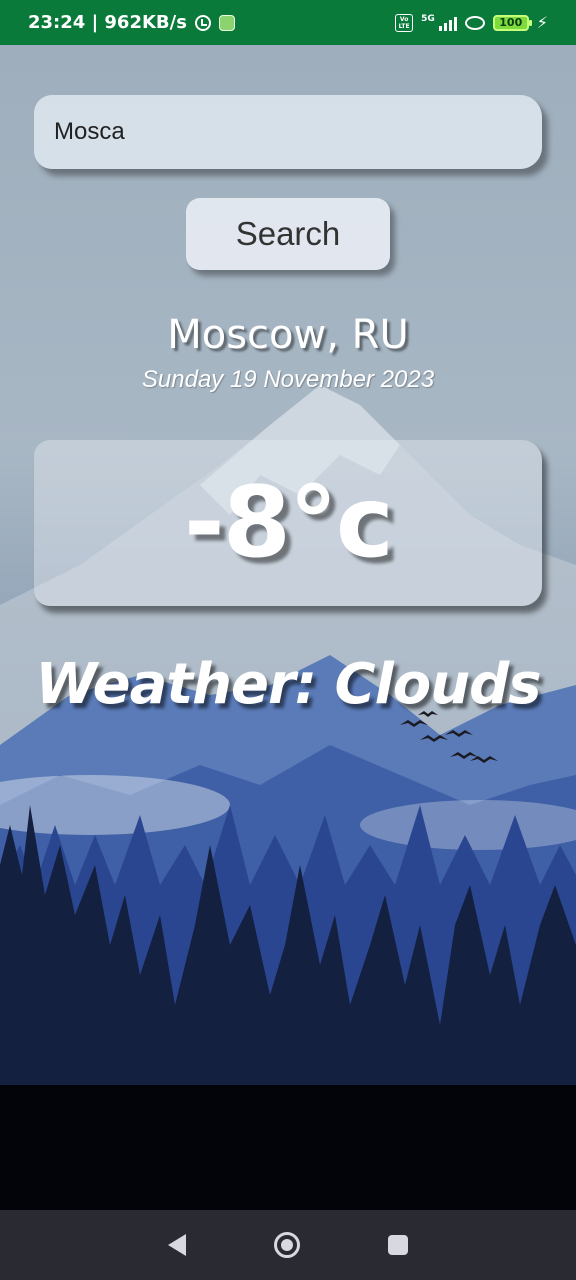 The image size is (576, 1280). Describe the element at coordinates (226, 22) in the screenshot. I see `app-notification-icon` at that location.